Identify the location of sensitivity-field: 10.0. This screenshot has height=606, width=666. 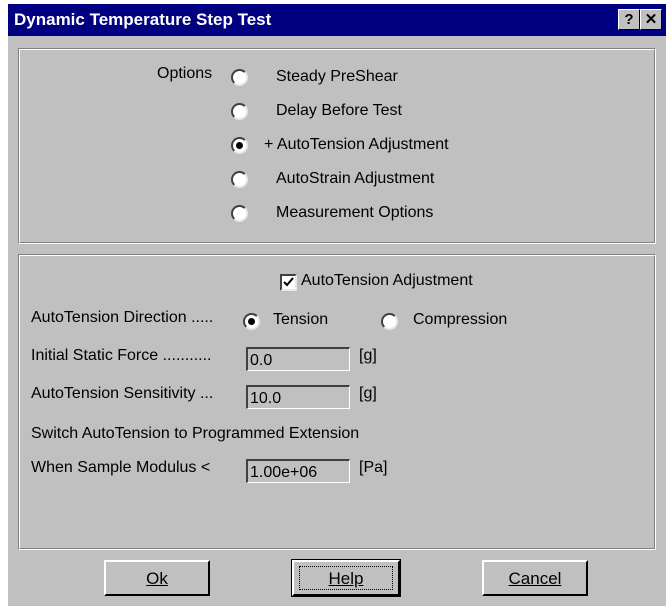
(298, 397).